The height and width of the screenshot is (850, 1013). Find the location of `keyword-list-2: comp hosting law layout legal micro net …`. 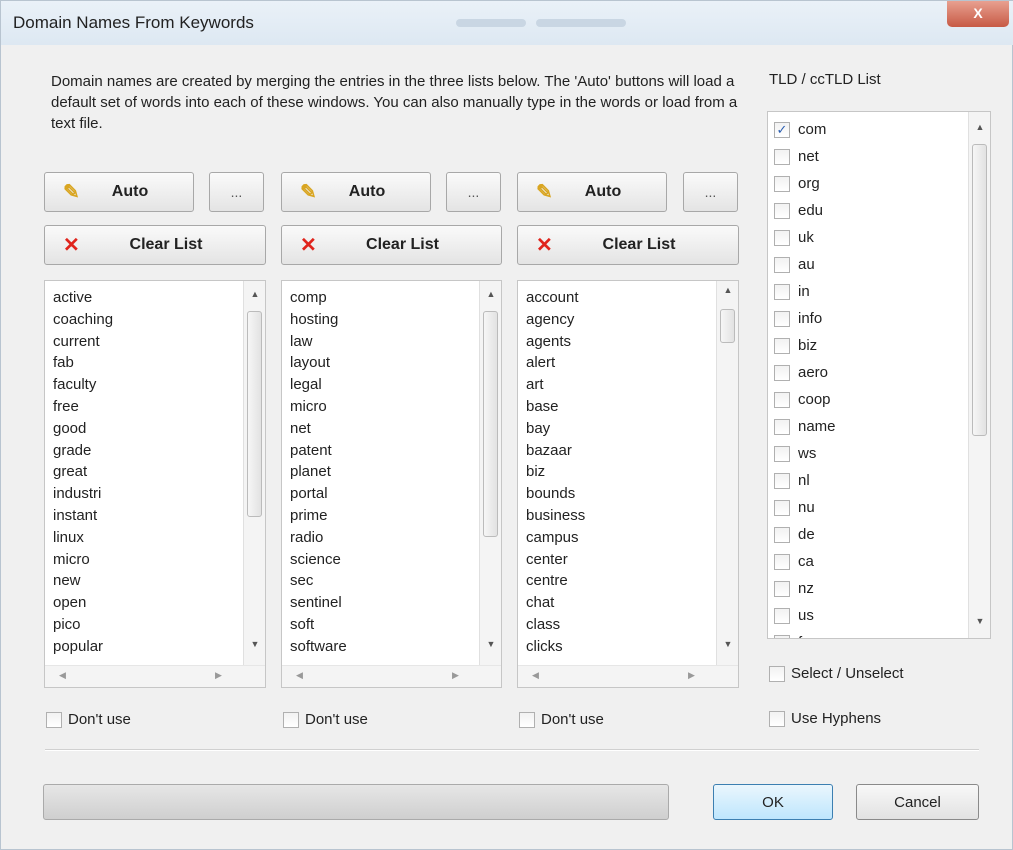

keyword-list-2: comp hosting law layout legal micro net … is located at coordinates (391, 484).